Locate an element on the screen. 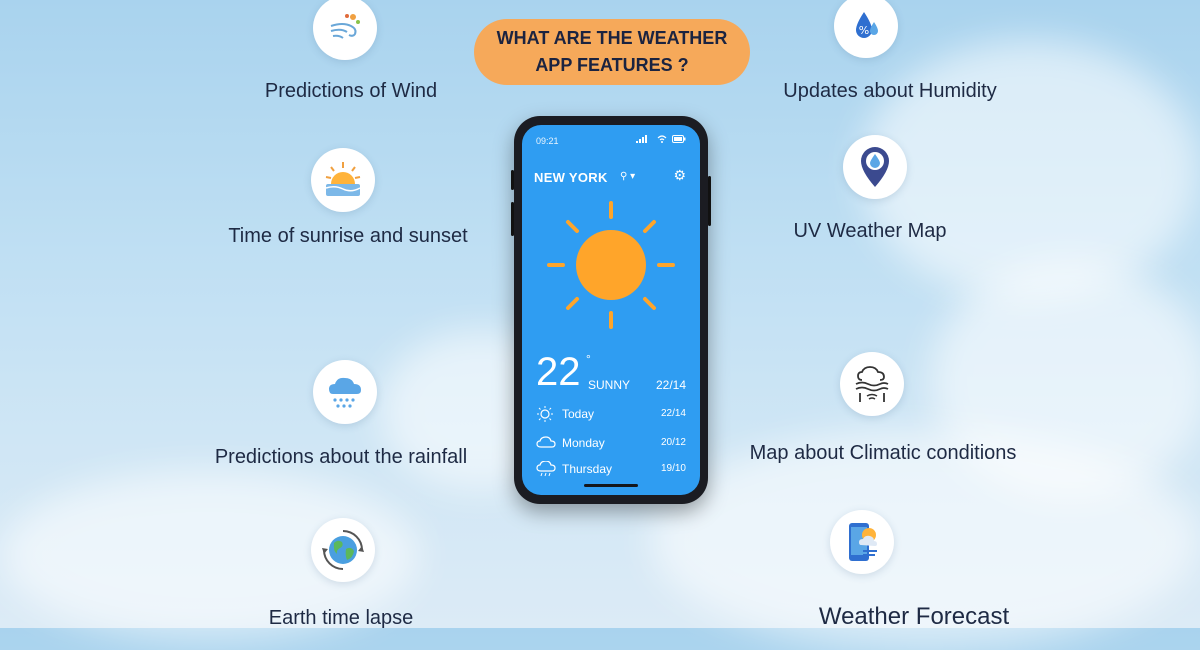  feature-label-earth: Earth time lapse is located at coordinates (341, 618).